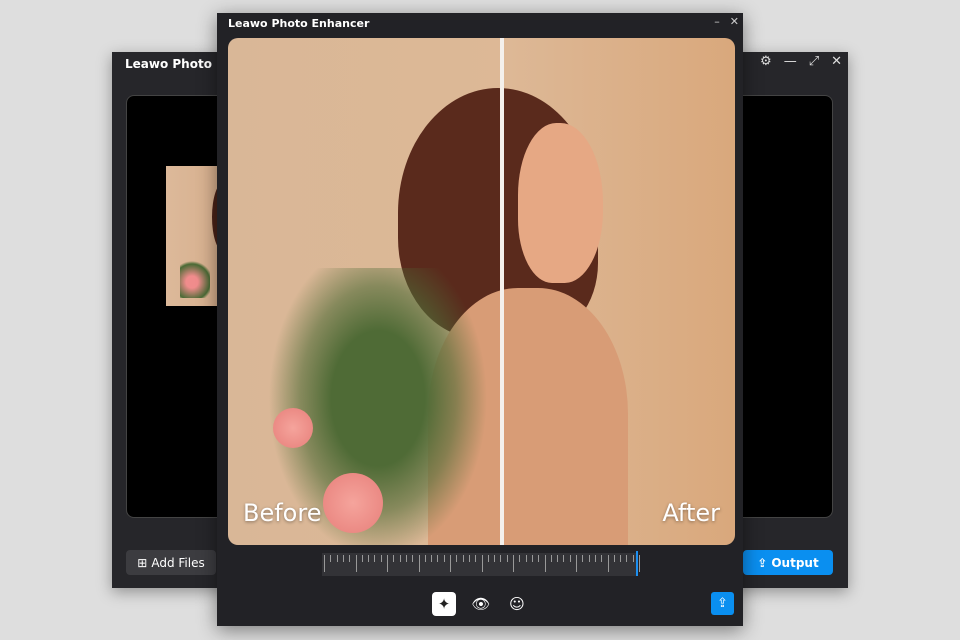 This screenshot has width=960, height=640. I want to click on zoom-slider, so click(481, 563).